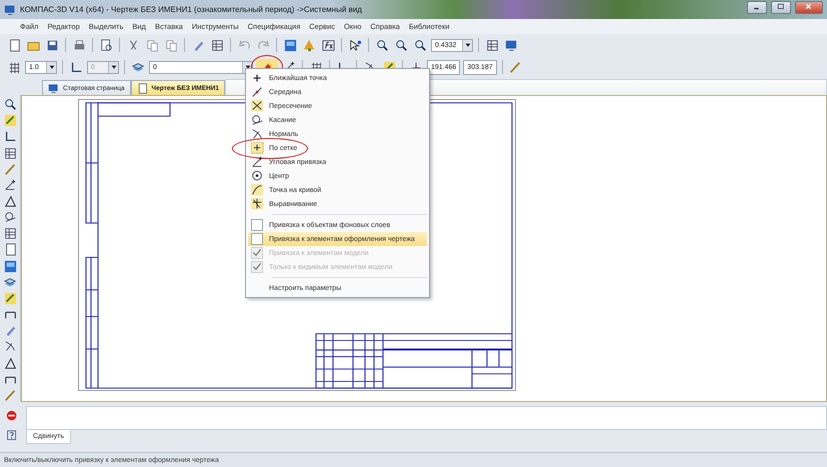 This screenshot has width=827, height=467. What do you see at coordinates (14, 67) in the screenshot?
I see `grid-icon` at bounding box center [14, 67].